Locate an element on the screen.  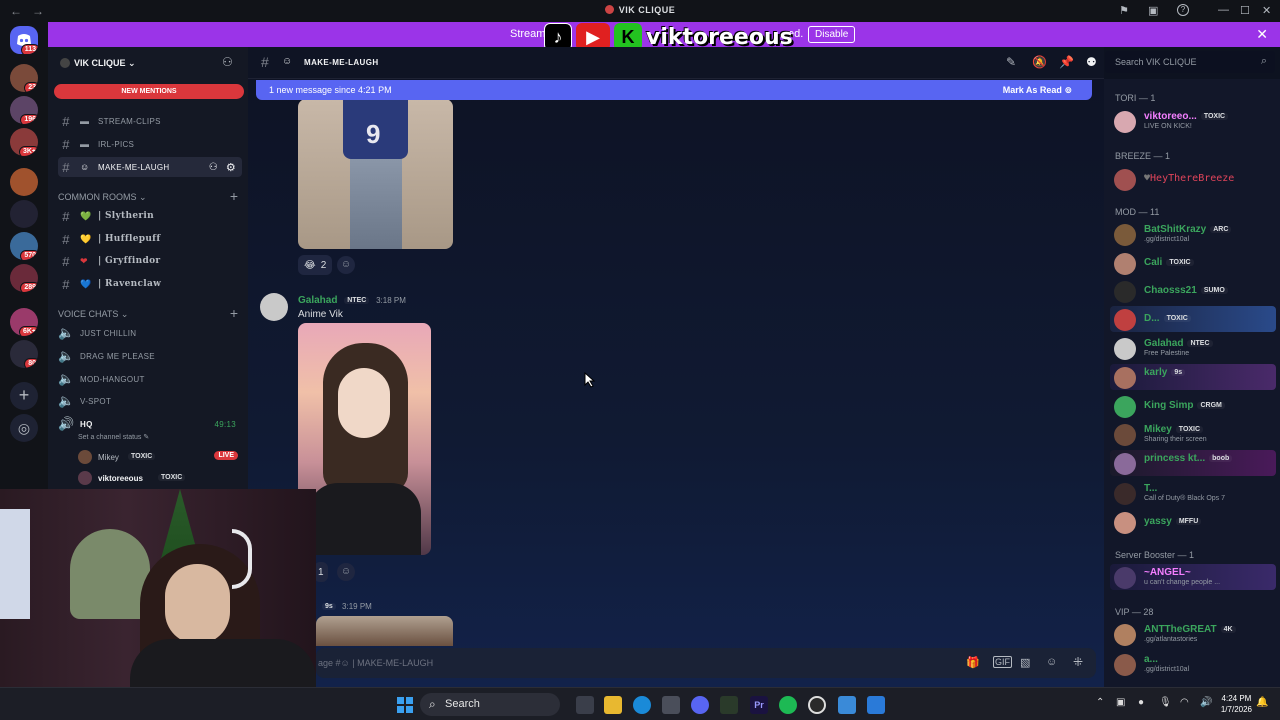
member-princess: princess kt... boob is located at coordinates (1193, 463).